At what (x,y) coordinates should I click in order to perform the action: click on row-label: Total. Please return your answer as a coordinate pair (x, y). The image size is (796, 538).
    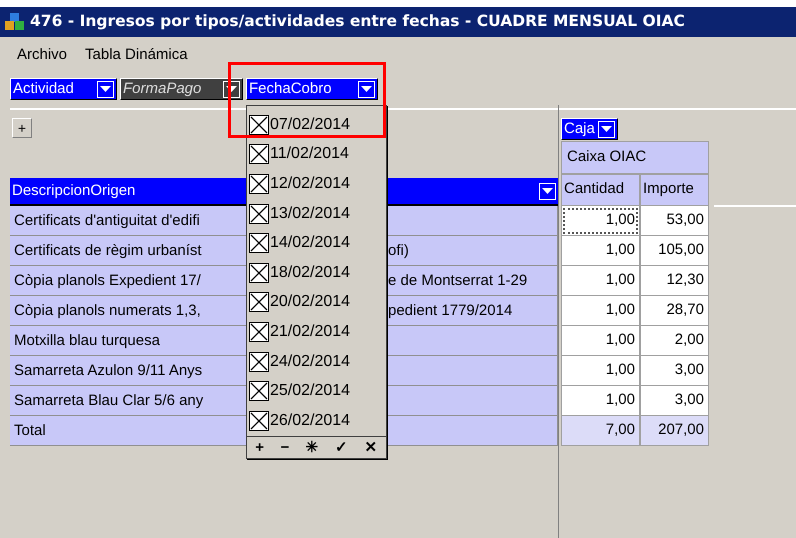
    Looking at the image, I should click on (30, 431).